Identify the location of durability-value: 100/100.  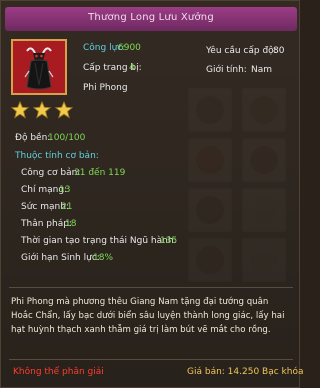
(67, 138).